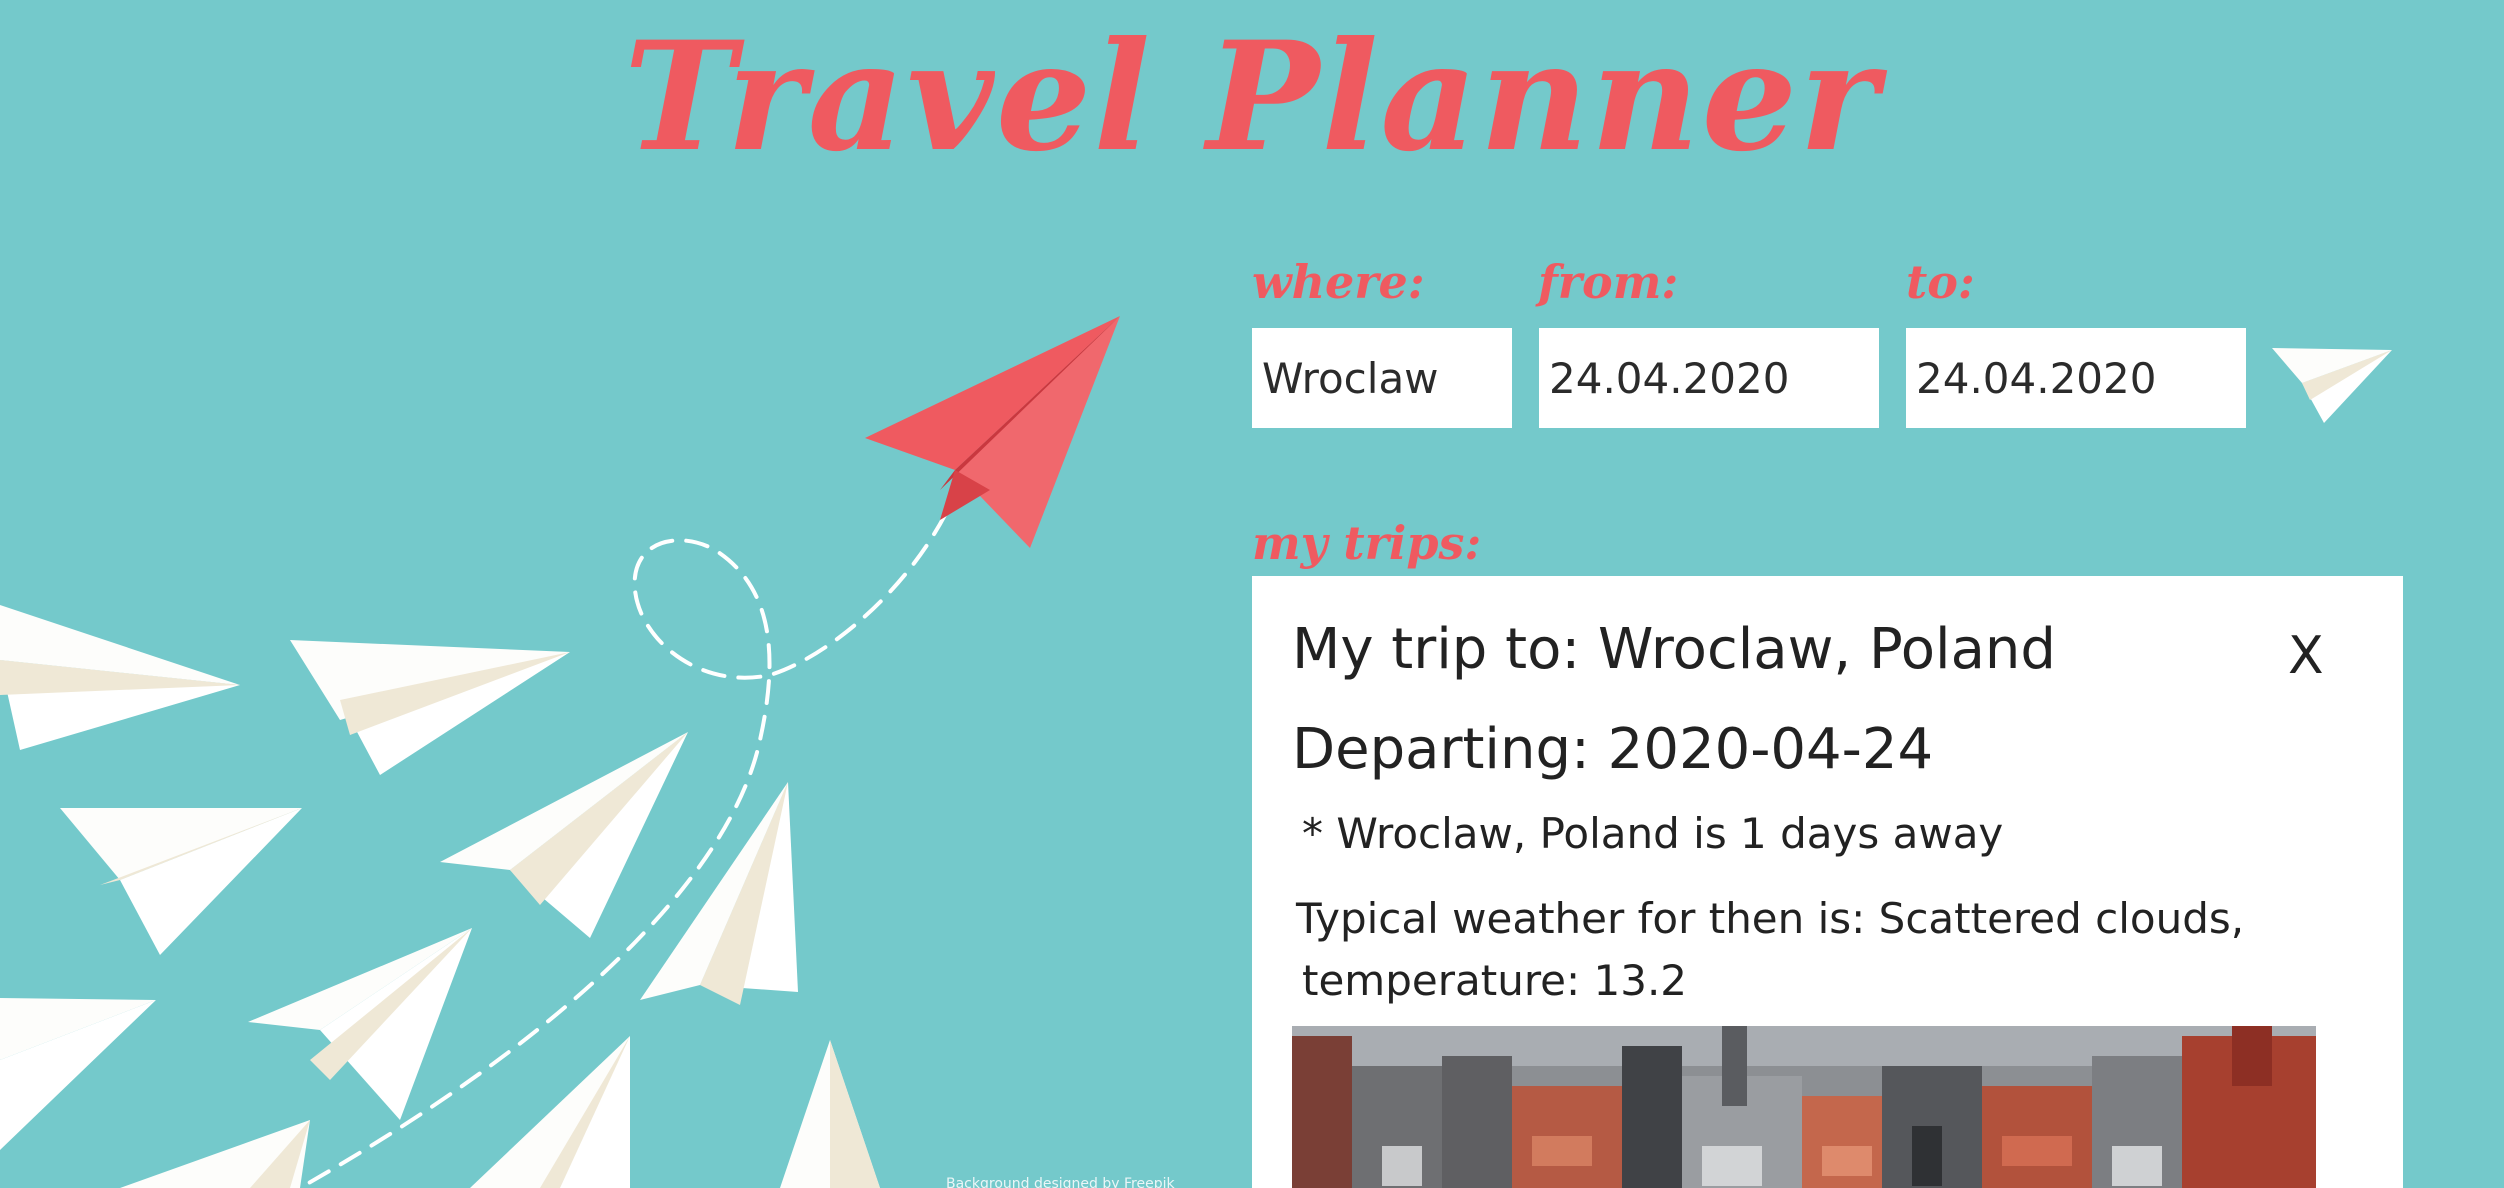 The image size is (2504, 1188). Describe the element at coordinates (1940, 282) in the screenshot. I see `to-label: to:` at that location.